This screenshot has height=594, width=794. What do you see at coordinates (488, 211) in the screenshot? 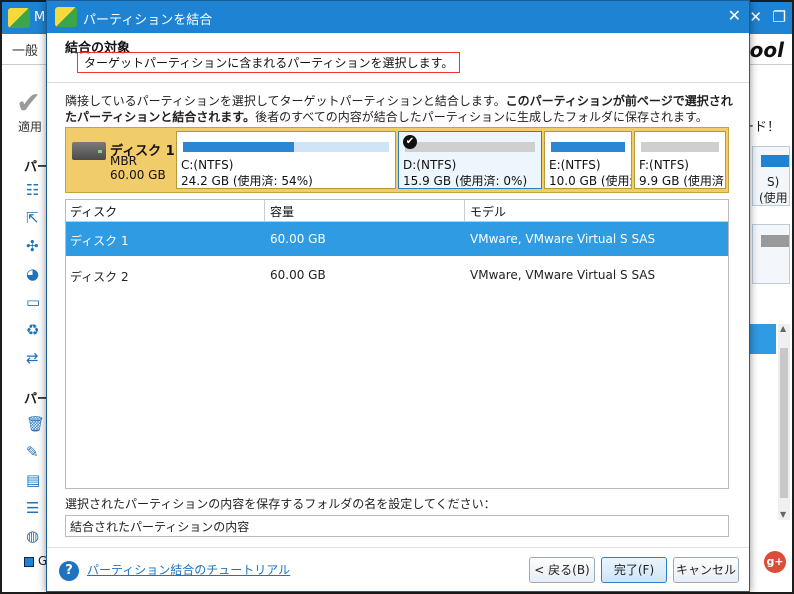
I see `column-header-model: モデル` at bounding box center [488, 211].